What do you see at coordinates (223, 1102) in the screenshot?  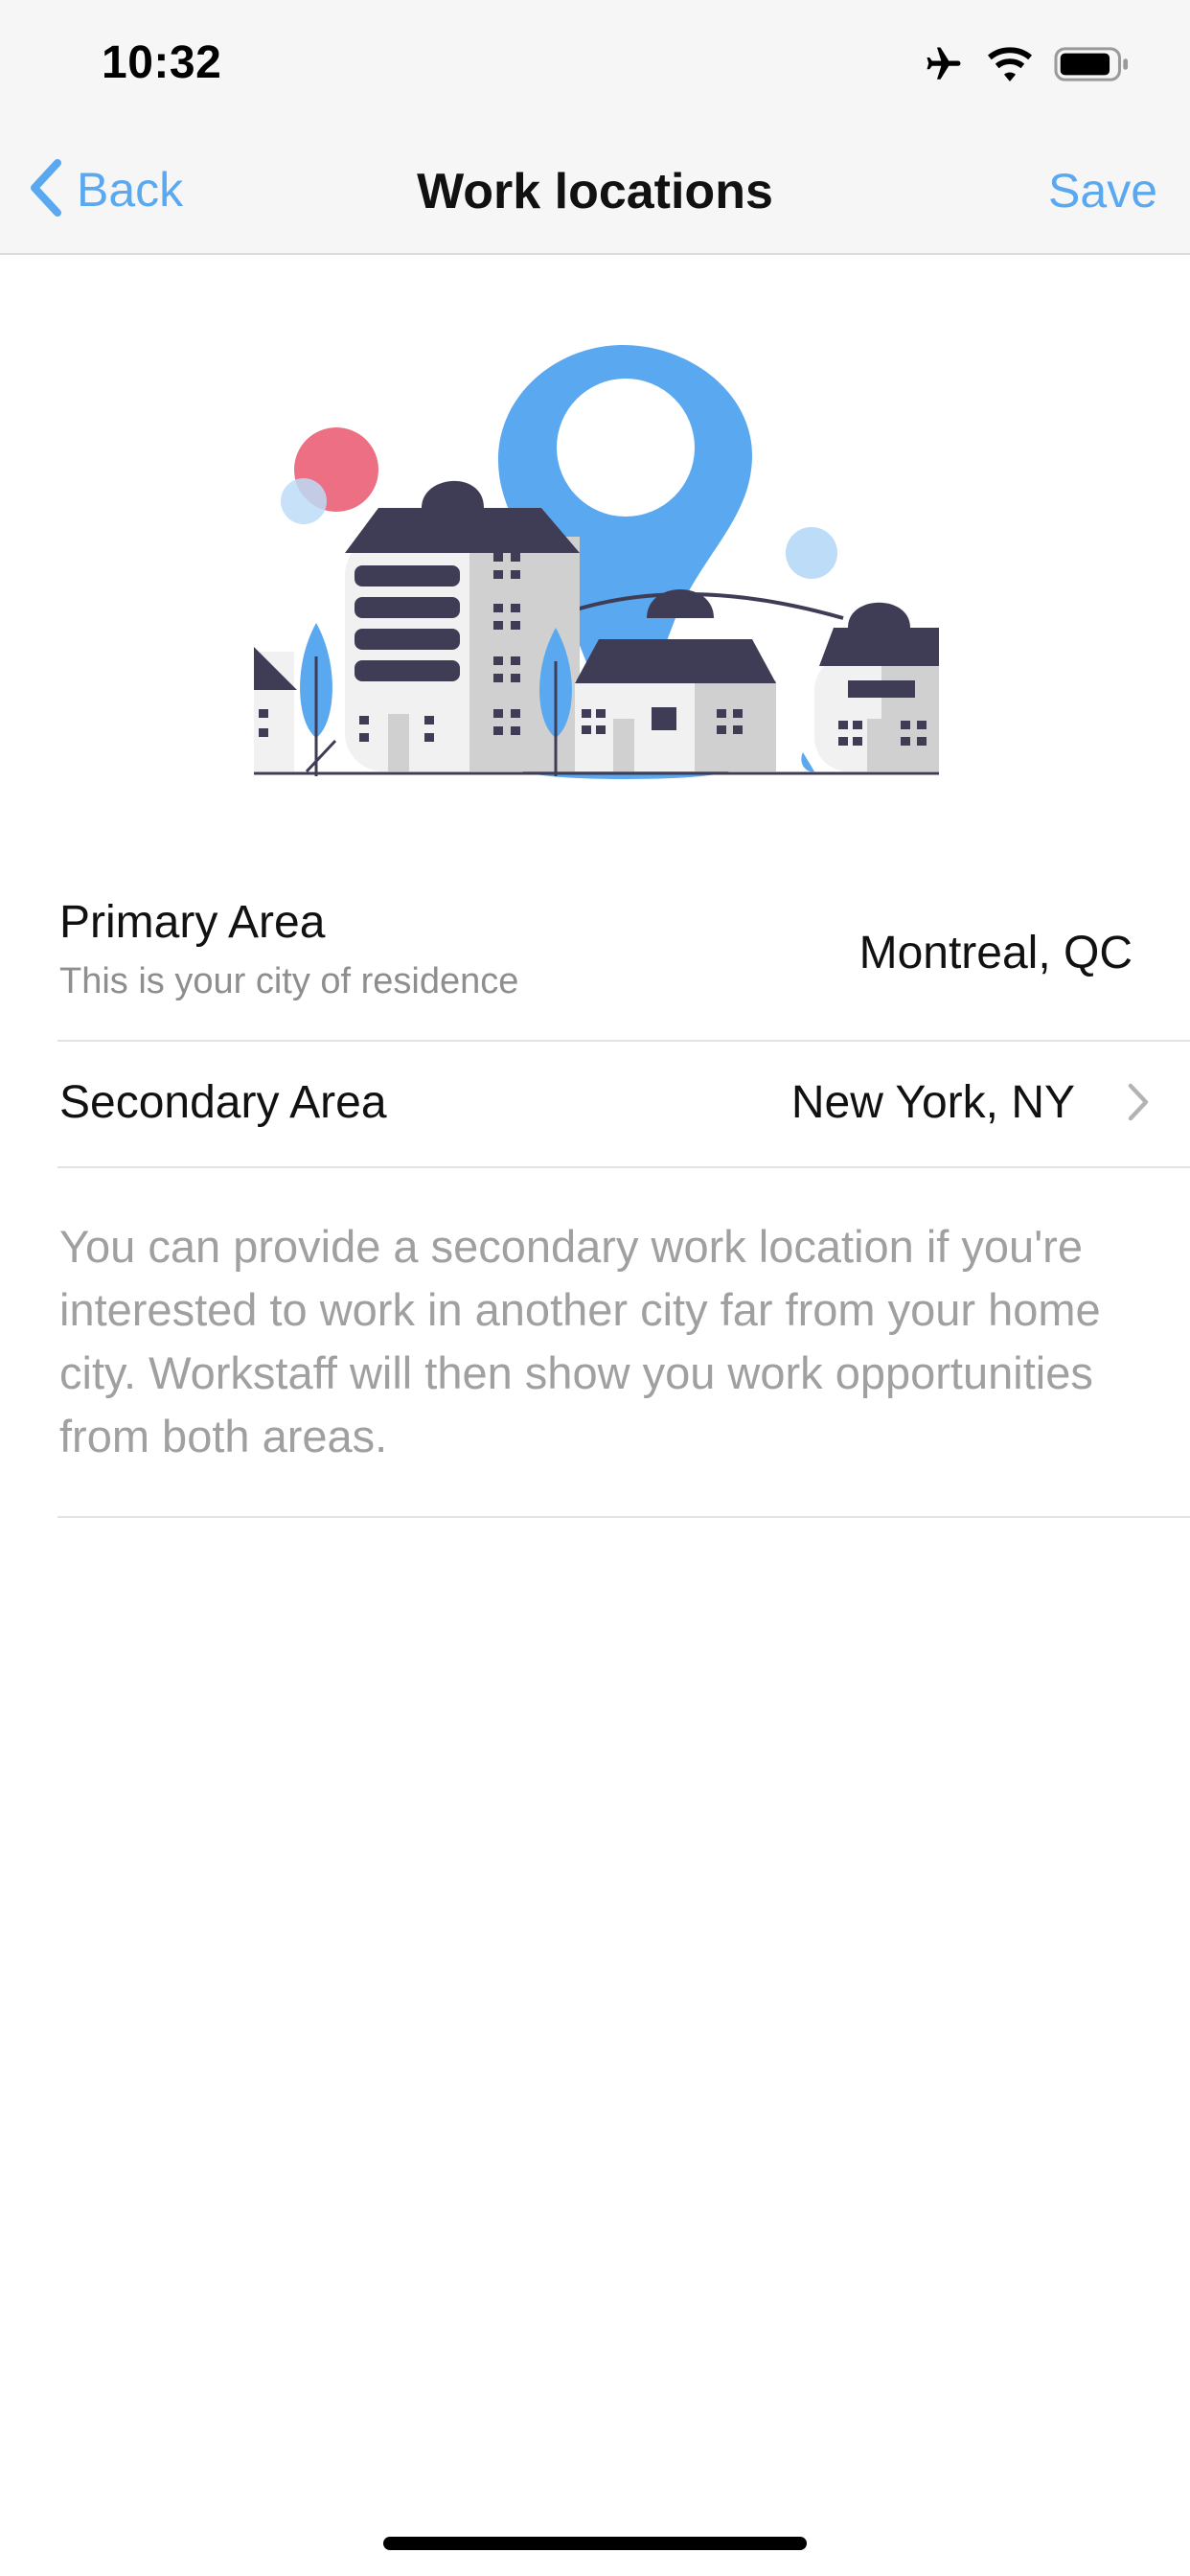 I see `secondary-area-label: Secondary Area` at bounding box center [223, 1102].